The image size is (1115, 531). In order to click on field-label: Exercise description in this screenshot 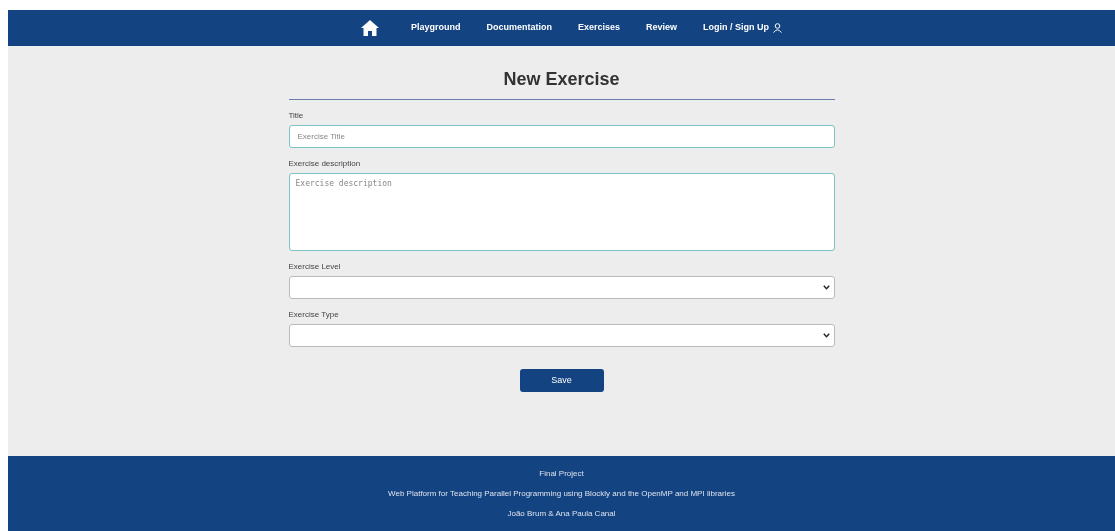, I will do `click(324, 164)`.